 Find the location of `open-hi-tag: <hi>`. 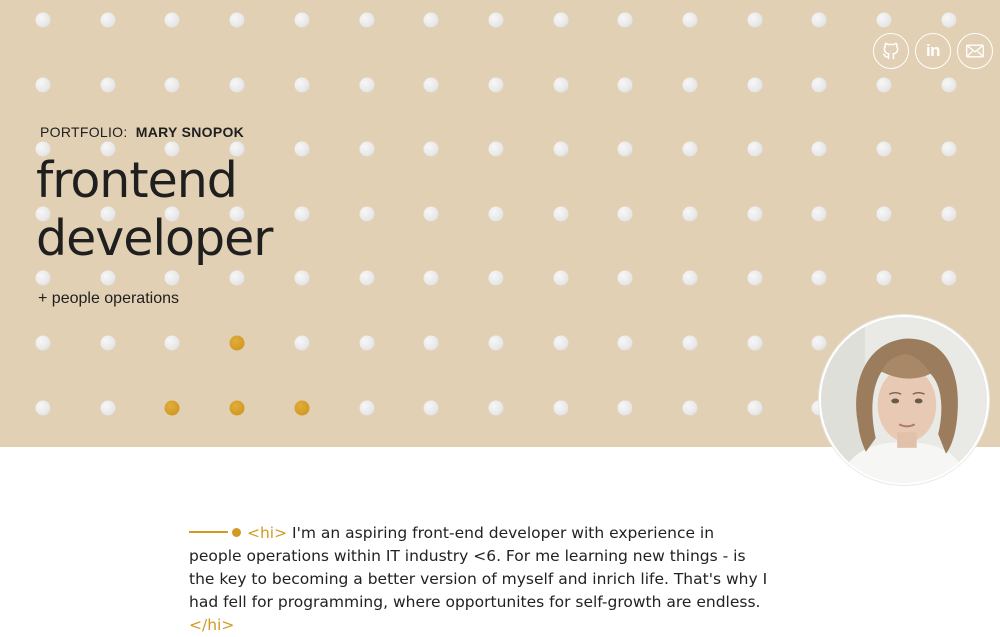

open-hi-tag: <hi> is located at coordinates (267, 532).